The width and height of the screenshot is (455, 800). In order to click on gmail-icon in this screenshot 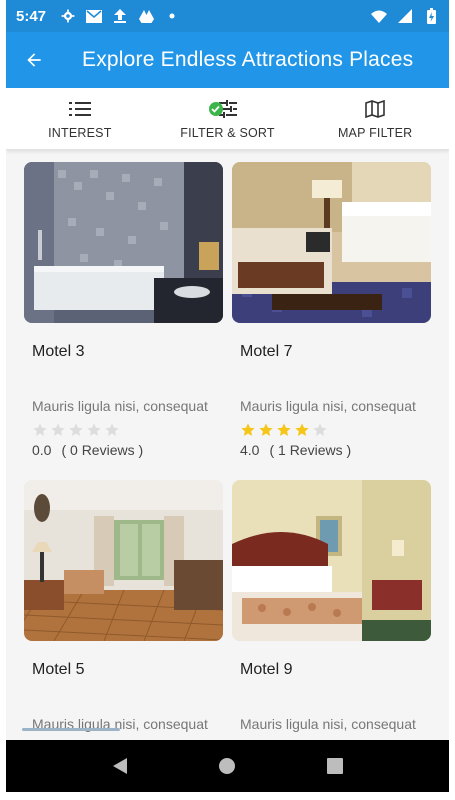, I will do `click(94, 16)`.